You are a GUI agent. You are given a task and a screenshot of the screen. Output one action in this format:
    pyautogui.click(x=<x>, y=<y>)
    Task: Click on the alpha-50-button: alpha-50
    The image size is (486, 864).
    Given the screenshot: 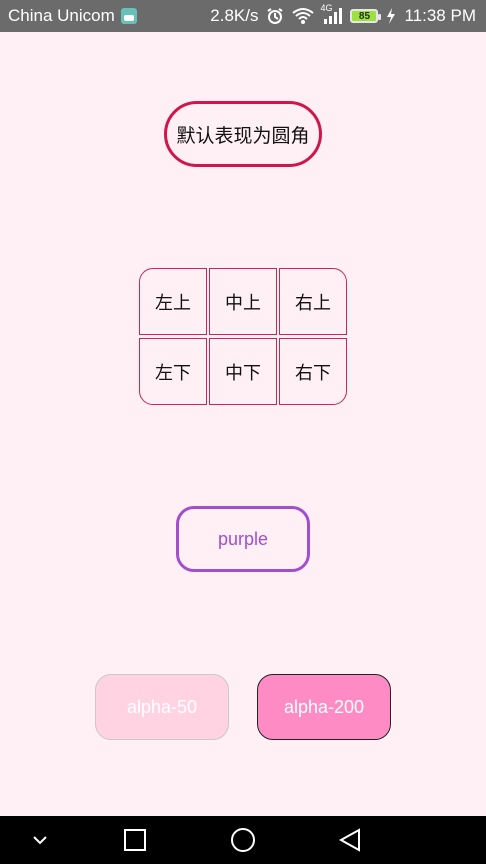 What is the action you would take?
    pyautogui.click(x=162, y=707)
    